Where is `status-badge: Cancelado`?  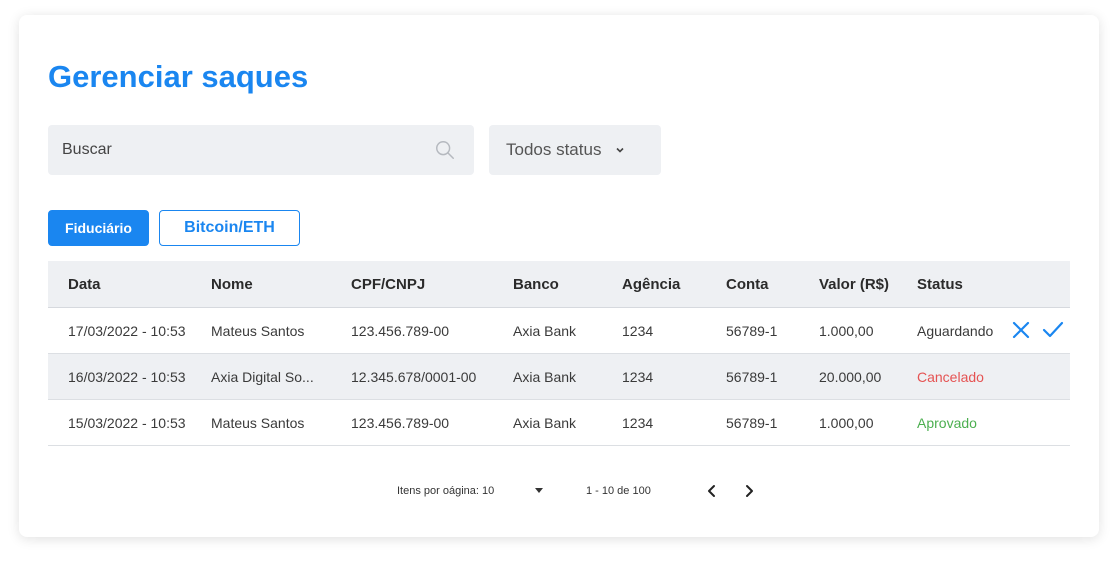 status-badge: Cancelado is located at coordinates (950, 376).